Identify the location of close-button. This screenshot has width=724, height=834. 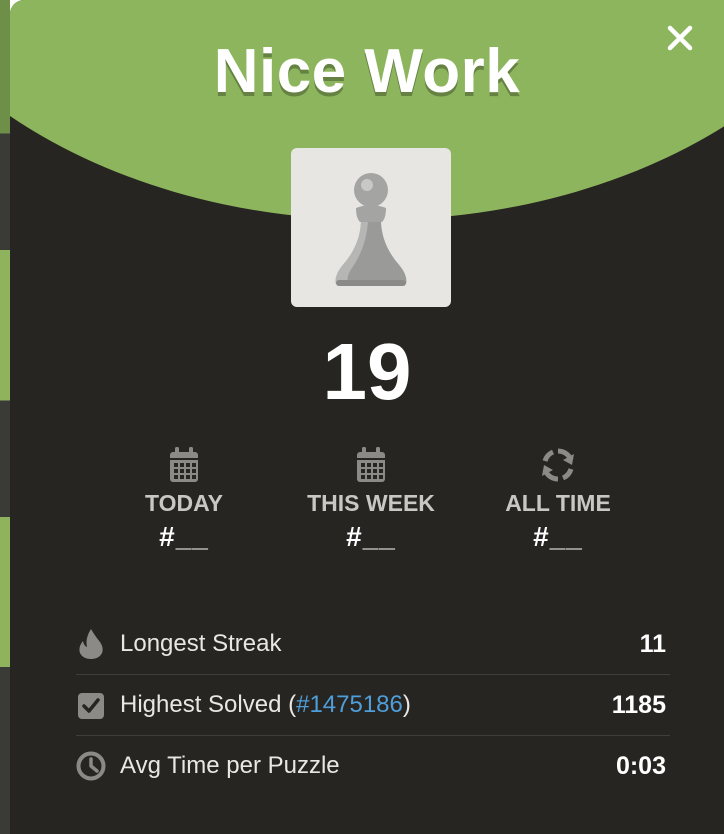
(680, 38).